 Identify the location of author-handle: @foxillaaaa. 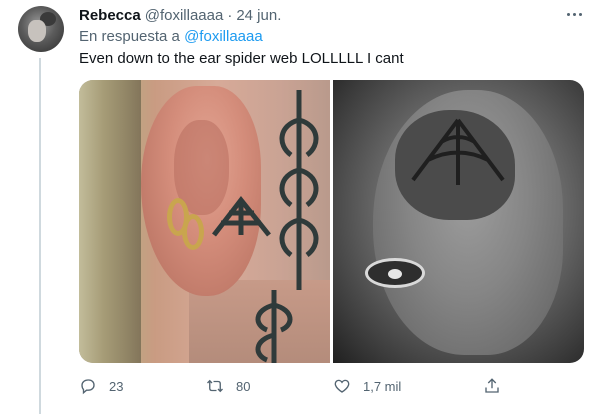
(184, 15).